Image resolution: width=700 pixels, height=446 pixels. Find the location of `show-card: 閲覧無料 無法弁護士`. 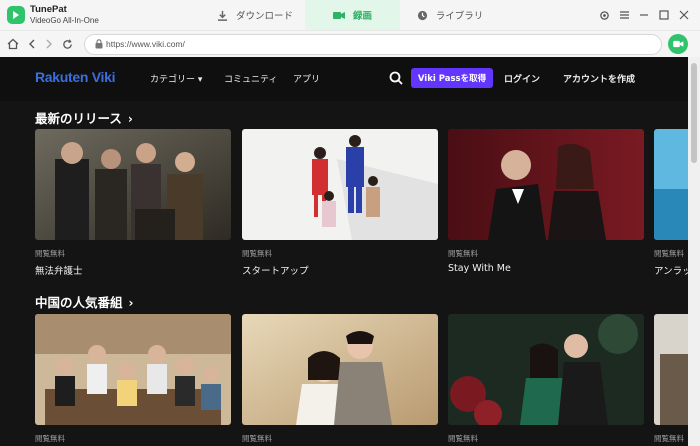

show-card: 閲覧無料 無法弁護士 is located at coordinates (133, 203).